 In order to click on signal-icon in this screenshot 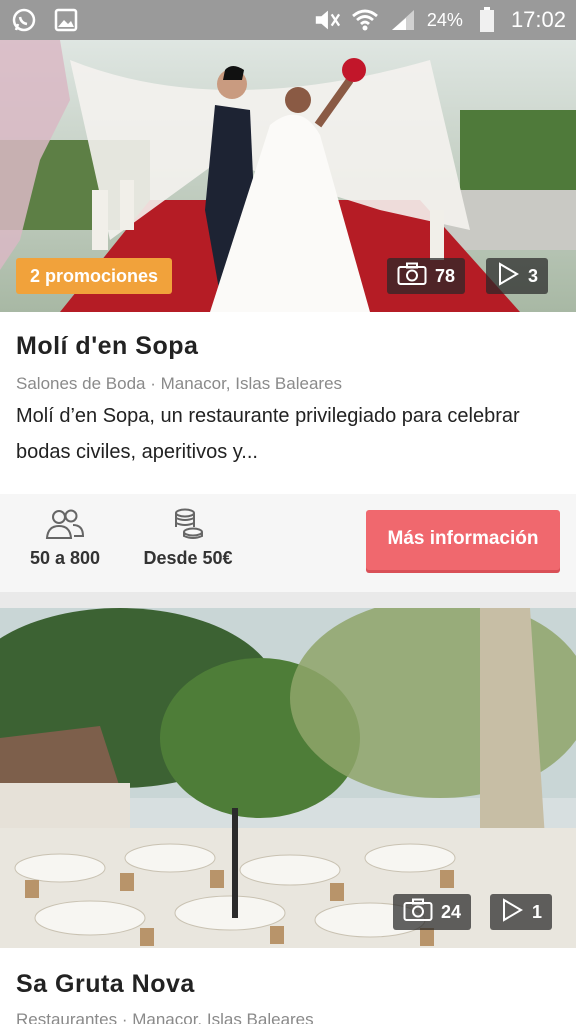, I will do `click(403, 20)`.